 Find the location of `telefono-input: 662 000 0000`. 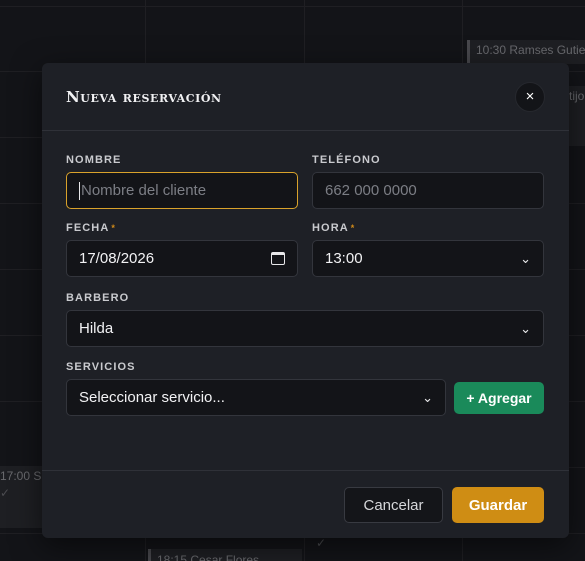

telefono-input: 662 000 0000 is located at coordinates (428, 190).